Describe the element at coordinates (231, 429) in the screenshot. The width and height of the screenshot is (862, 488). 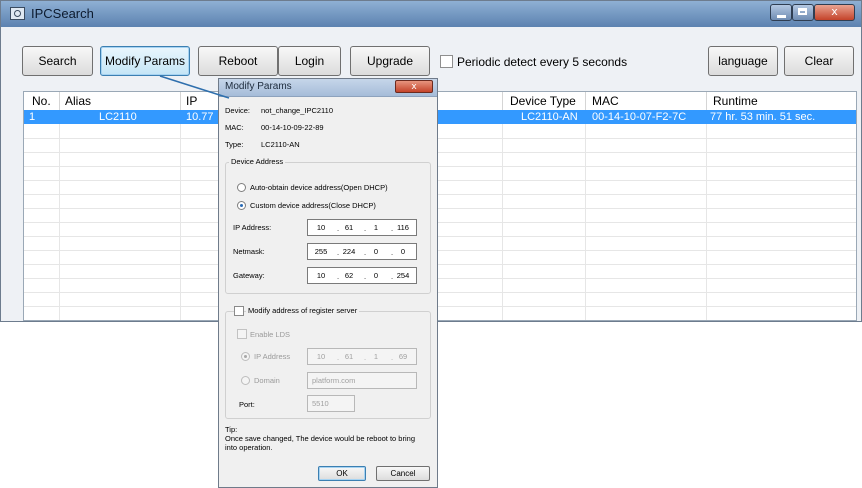
I see `tip-label: Tip:` at that location.